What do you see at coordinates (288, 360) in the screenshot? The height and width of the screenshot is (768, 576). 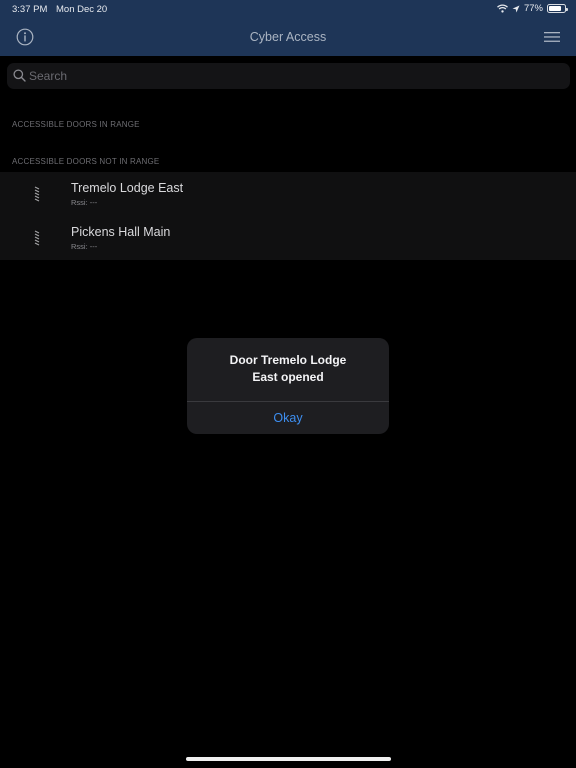 I see `alert-message-line-1: Door Tremelo Lodge` at bounding box center [288, 360].